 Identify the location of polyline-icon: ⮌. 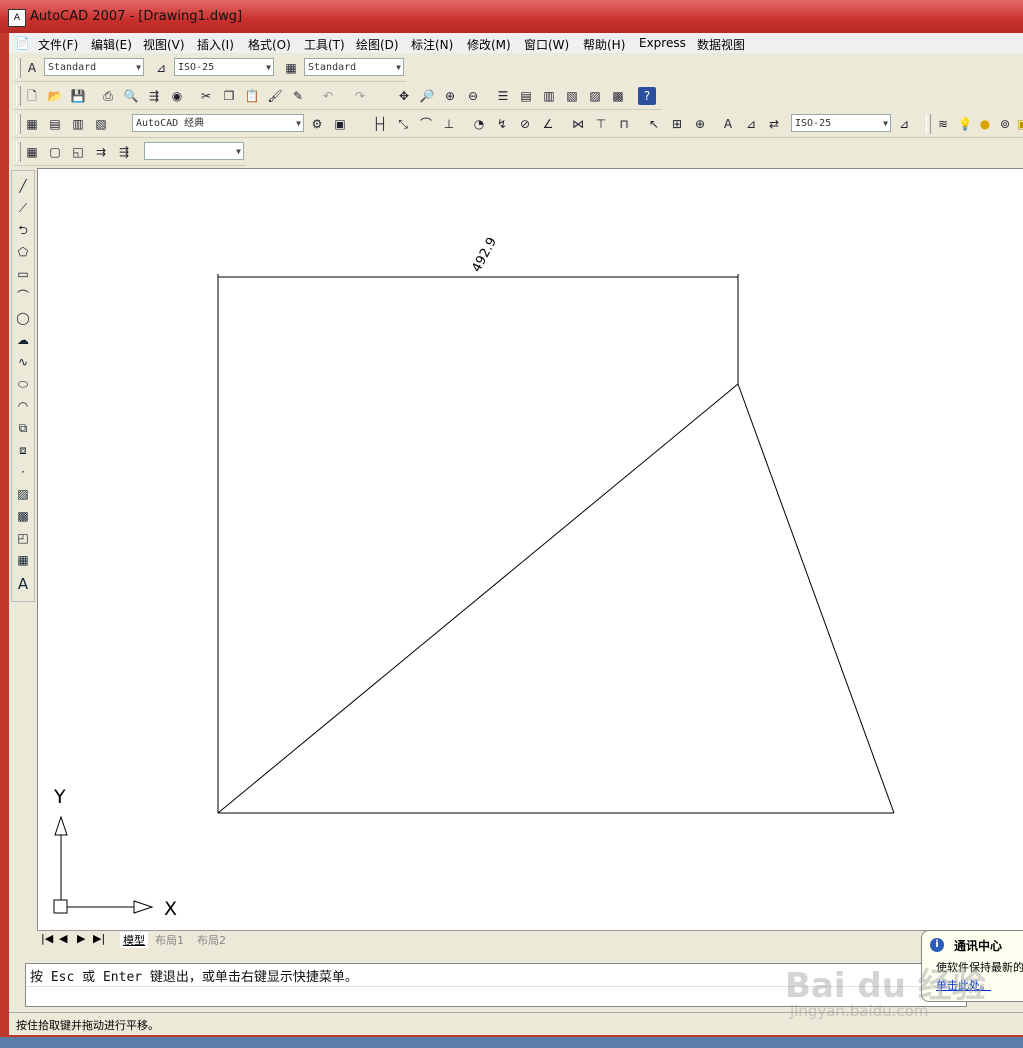
(23, 230).